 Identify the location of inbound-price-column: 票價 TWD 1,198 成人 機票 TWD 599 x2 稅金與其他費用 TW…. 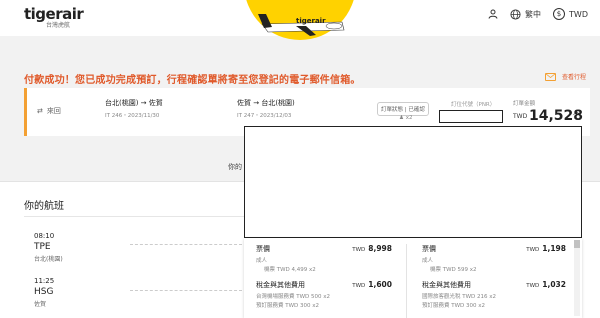
(494, 278).